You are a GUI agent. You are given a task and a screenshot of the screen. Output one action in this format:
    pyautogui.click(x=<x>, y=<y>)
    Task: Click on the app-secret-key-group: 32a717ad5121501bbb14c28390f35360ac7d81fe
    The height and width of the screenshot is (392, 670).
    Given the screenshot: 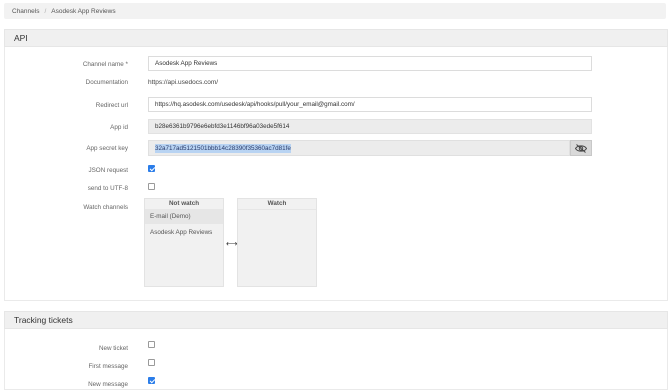 What is the action you would take?
    pyautogui.click(x=370, y=148)
    